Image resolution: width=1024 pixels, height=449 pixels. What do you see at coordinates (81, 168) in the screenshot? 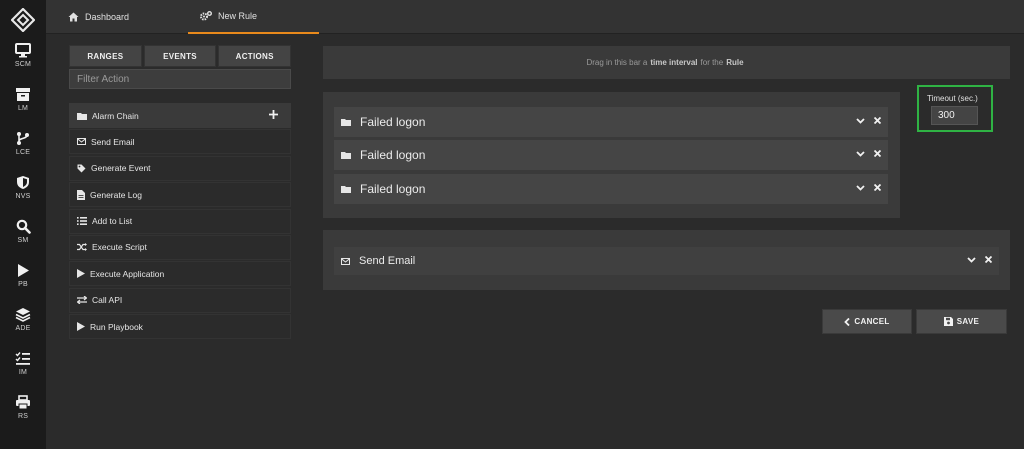
I see `tag-icon` at bounding box center [81, 168].